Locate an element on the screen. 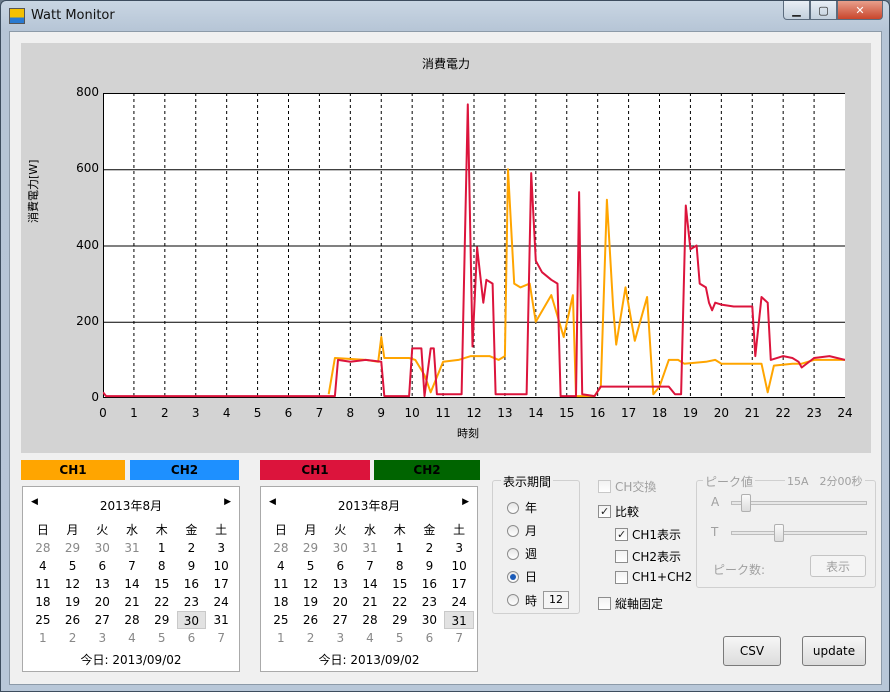 The image size is (890, 692). left-tab-ch2: CH2 is located at coordinates (184, 470).